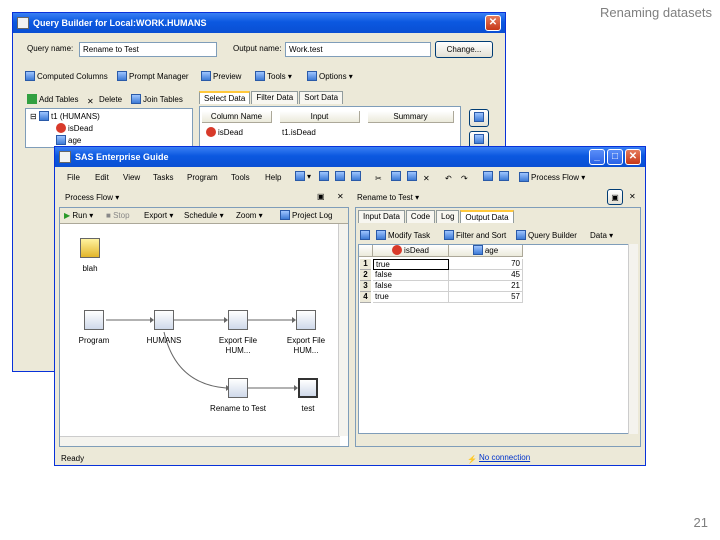  I want to click on paste-icon, so click(412, 176).